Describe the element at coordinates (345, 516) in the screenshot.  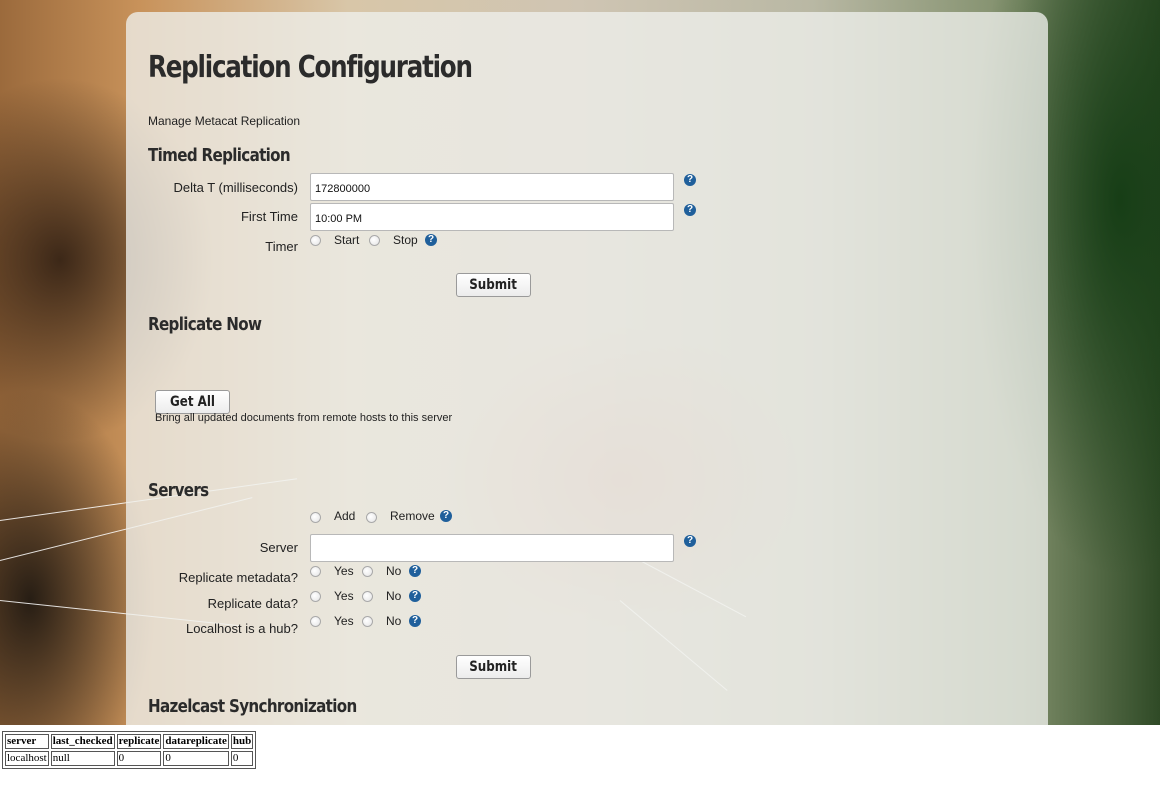
I see `server-add-label: Add` at that location.